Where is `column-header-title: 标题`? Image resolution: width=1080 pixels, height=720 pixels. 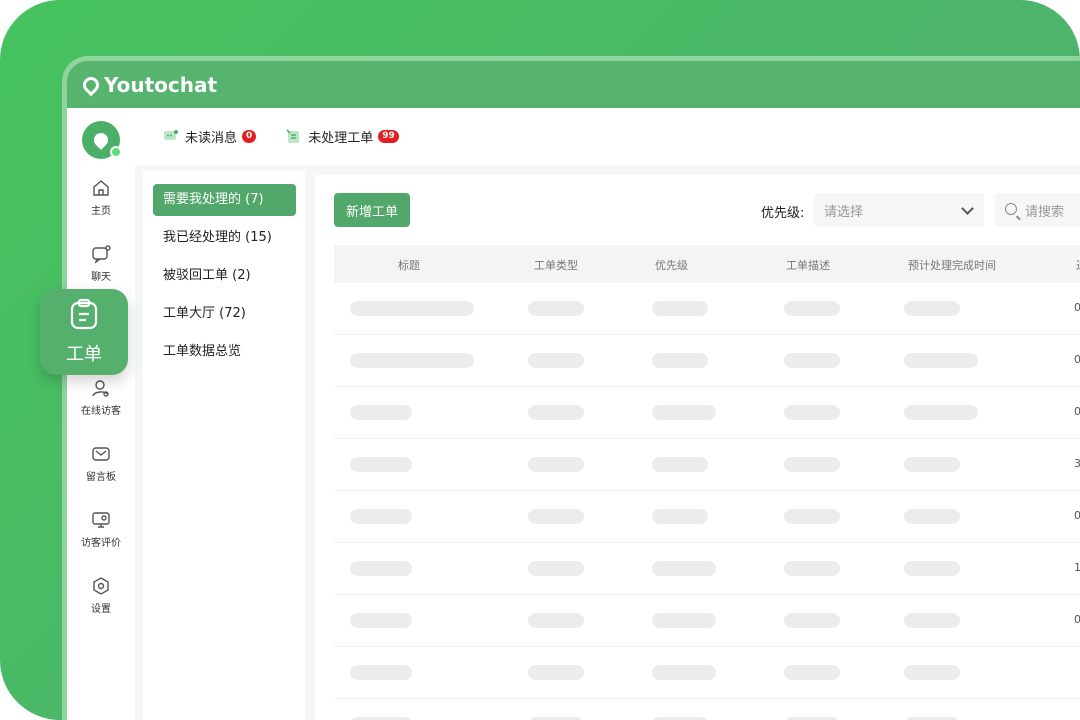
column-header-title: 标题 is located at coordinates (409, 265).